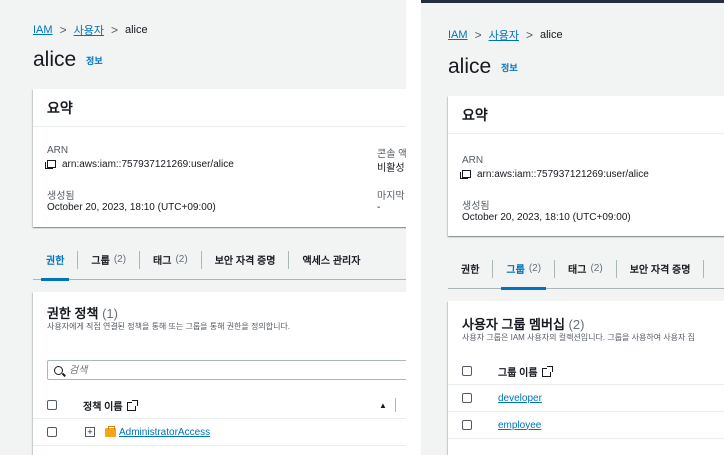  I want to click on search-box, so click(226, 370).